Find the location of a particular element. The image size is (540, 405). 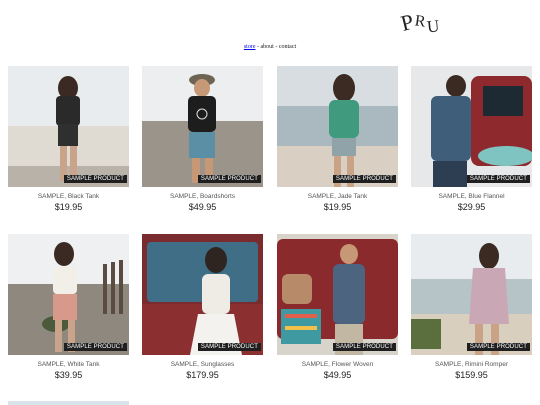

next-row-image-peek is located at coordinates (68, 403).